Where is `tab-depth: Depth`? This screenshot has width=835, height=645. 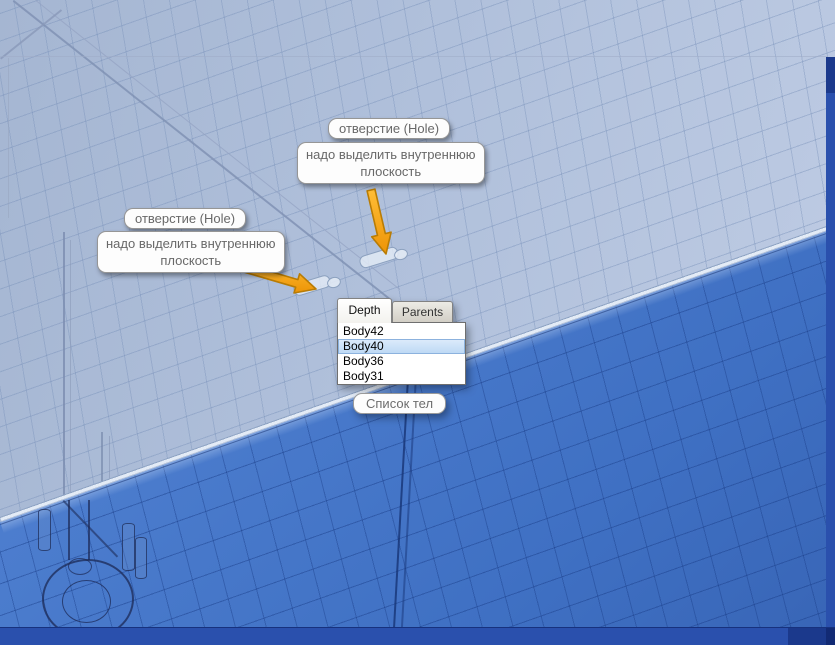
tab-depth: Depth is located at coordinates (364, 310).